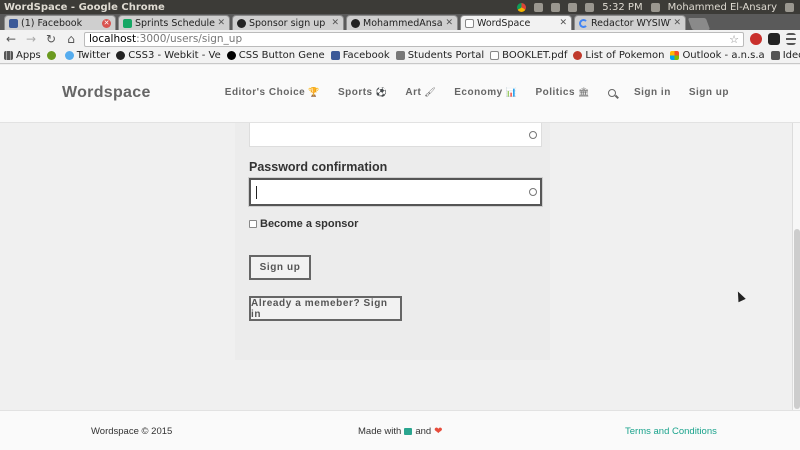 The height and width of the screenshot is (450, 800). Describe the element at coordinates (785, 55) in the screenshot. I see `bookmark-ideone: Ideone.com | Onl` at that location.